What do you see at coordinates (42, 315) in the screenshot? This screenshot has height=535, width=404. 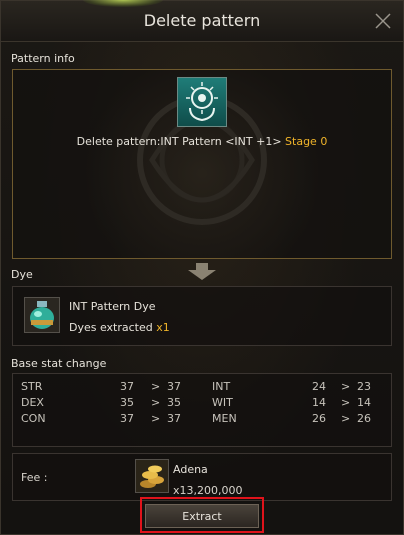 I see `dye-potion-icon` at bounding box center [42, 315].